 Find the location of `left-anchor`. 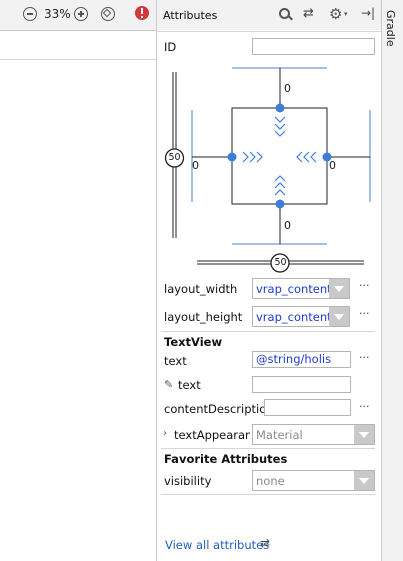

left-anchor is located at coordinates (232, 157).